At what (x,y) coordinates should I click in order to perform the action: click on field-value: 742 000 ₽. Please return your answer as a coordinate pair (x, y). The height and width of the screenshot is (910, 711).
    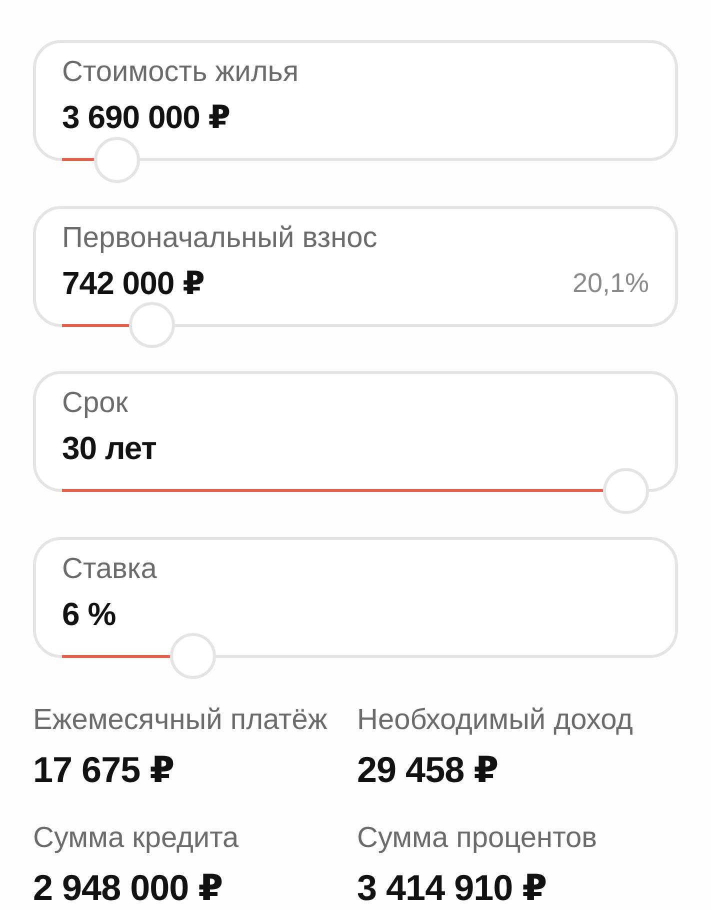
    Looking at the image, I should click on (133, 283).